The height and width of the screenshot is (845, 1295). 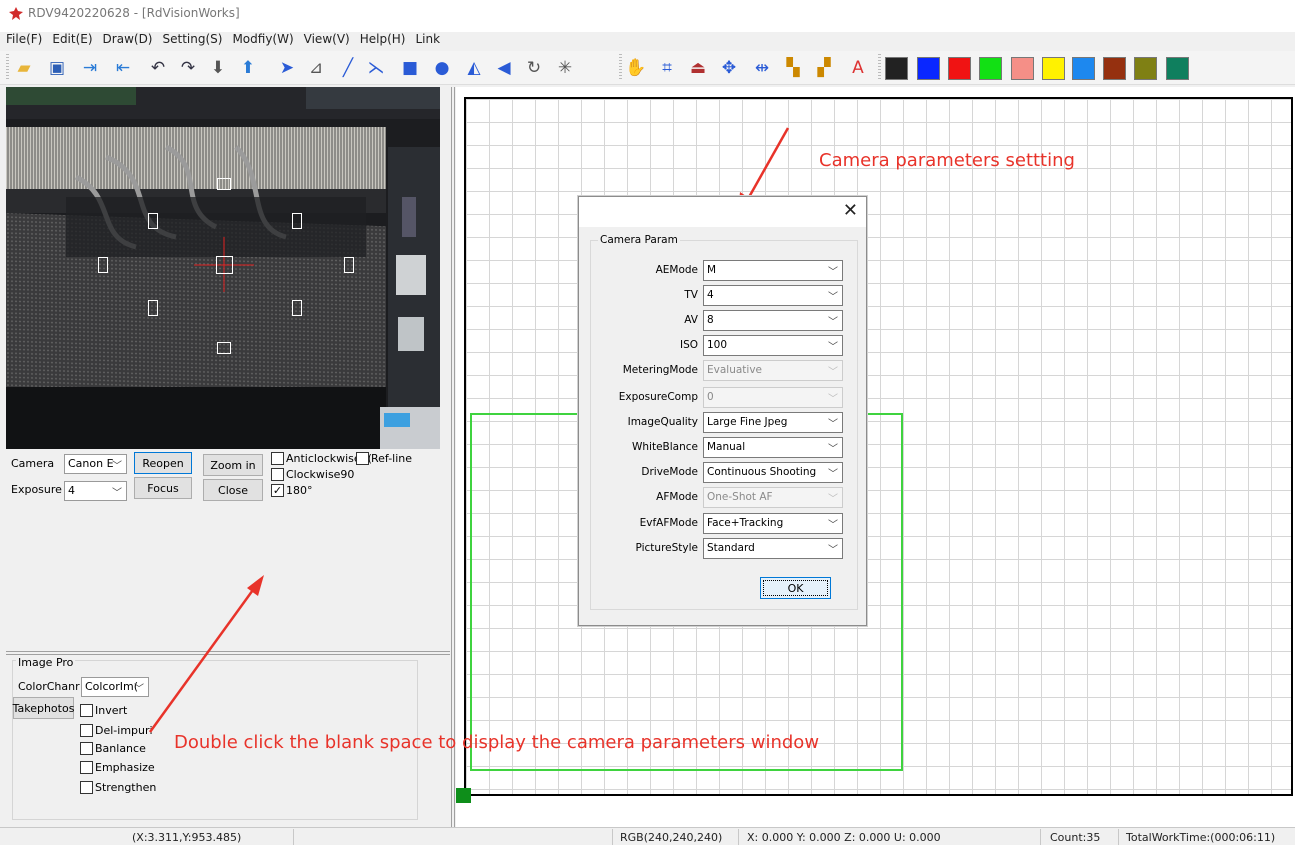 I want to click on param-select-iso: 100 ﹀, so click(x=773, y=345).